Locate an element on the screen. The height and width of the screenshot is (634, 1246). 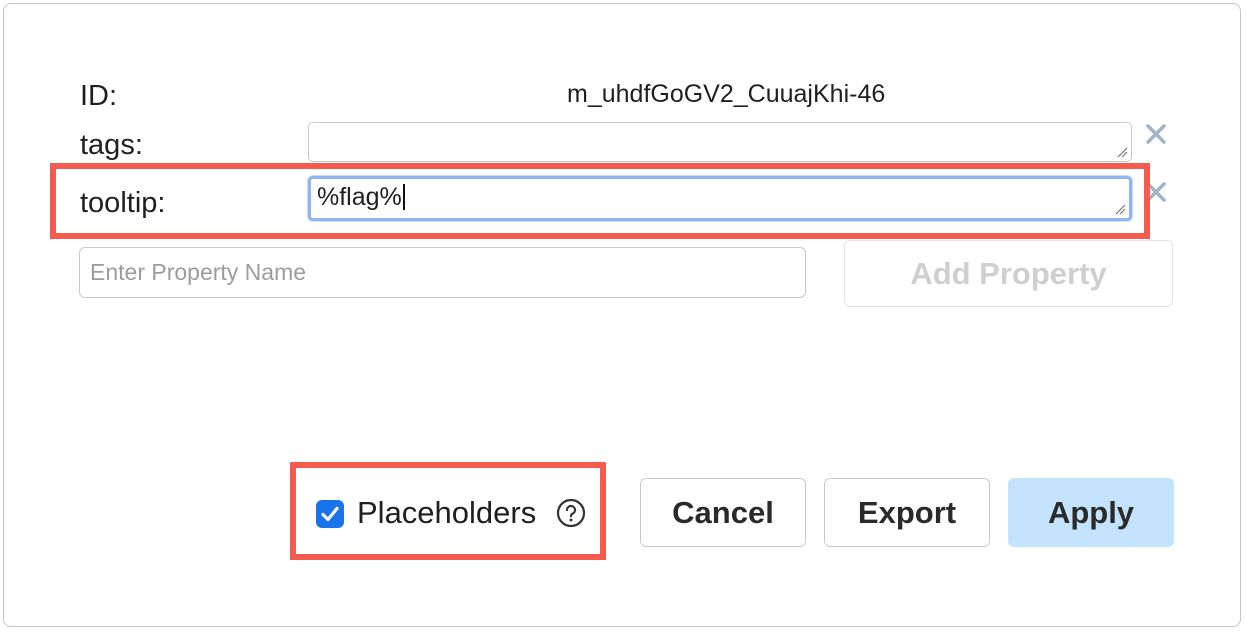
resize-grip-icon is located at coordinates (1122, 152).